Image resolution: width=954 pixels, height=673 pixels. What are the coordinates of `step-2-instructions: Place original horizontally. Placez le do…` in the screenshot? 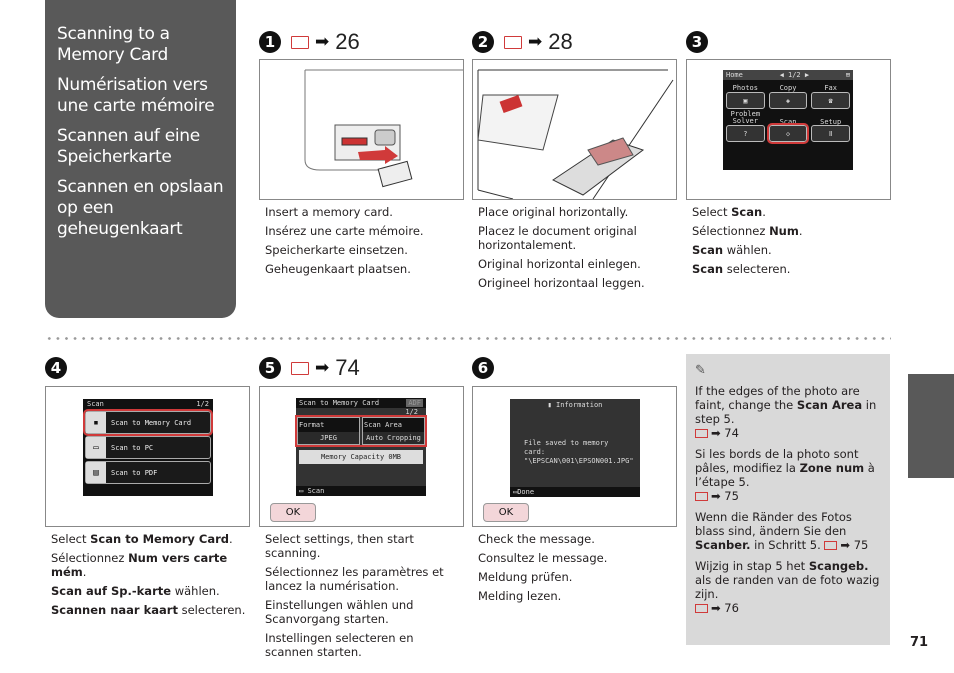 It's located at (578, 250).